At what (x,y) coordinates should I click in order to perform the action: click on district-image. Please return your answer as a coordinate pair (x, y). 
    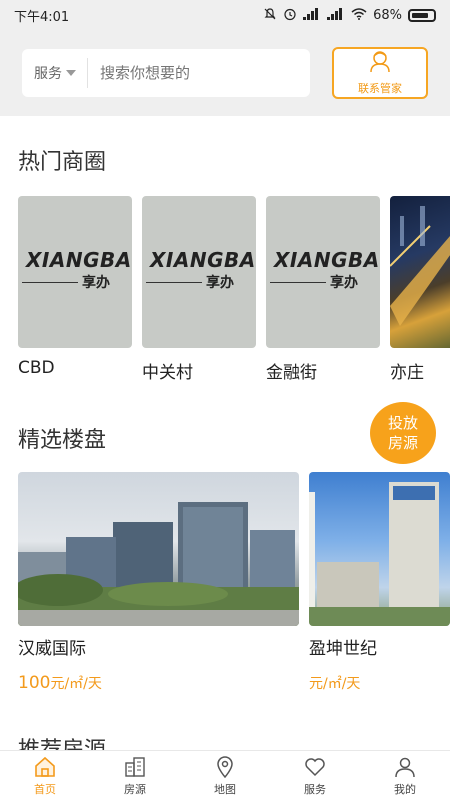
    Looking at the image, I should click on (420, 272).